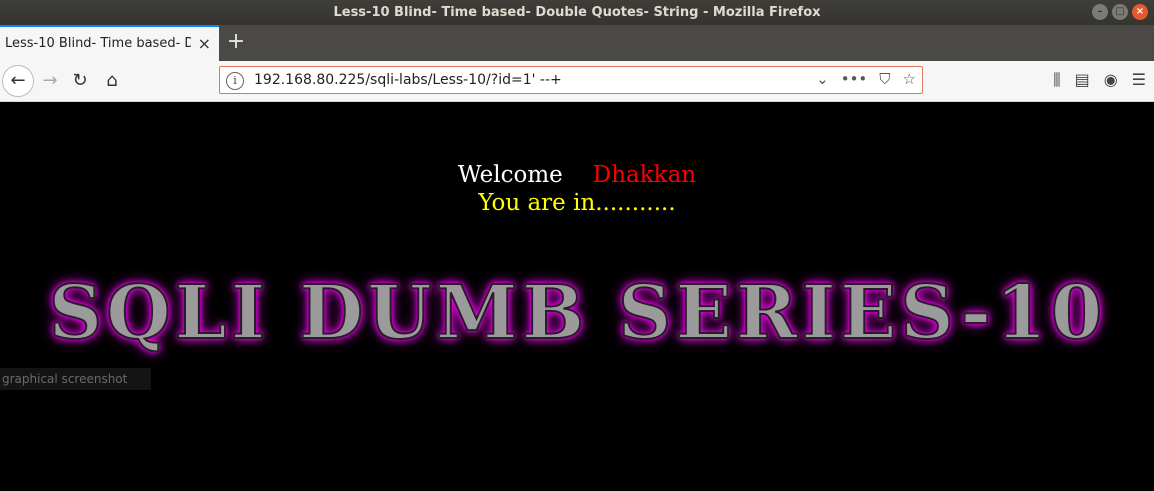  Describe the element at coordinates (822, 79) in the screenshot. I see `chevron-down-icon: ⌄` at that location.